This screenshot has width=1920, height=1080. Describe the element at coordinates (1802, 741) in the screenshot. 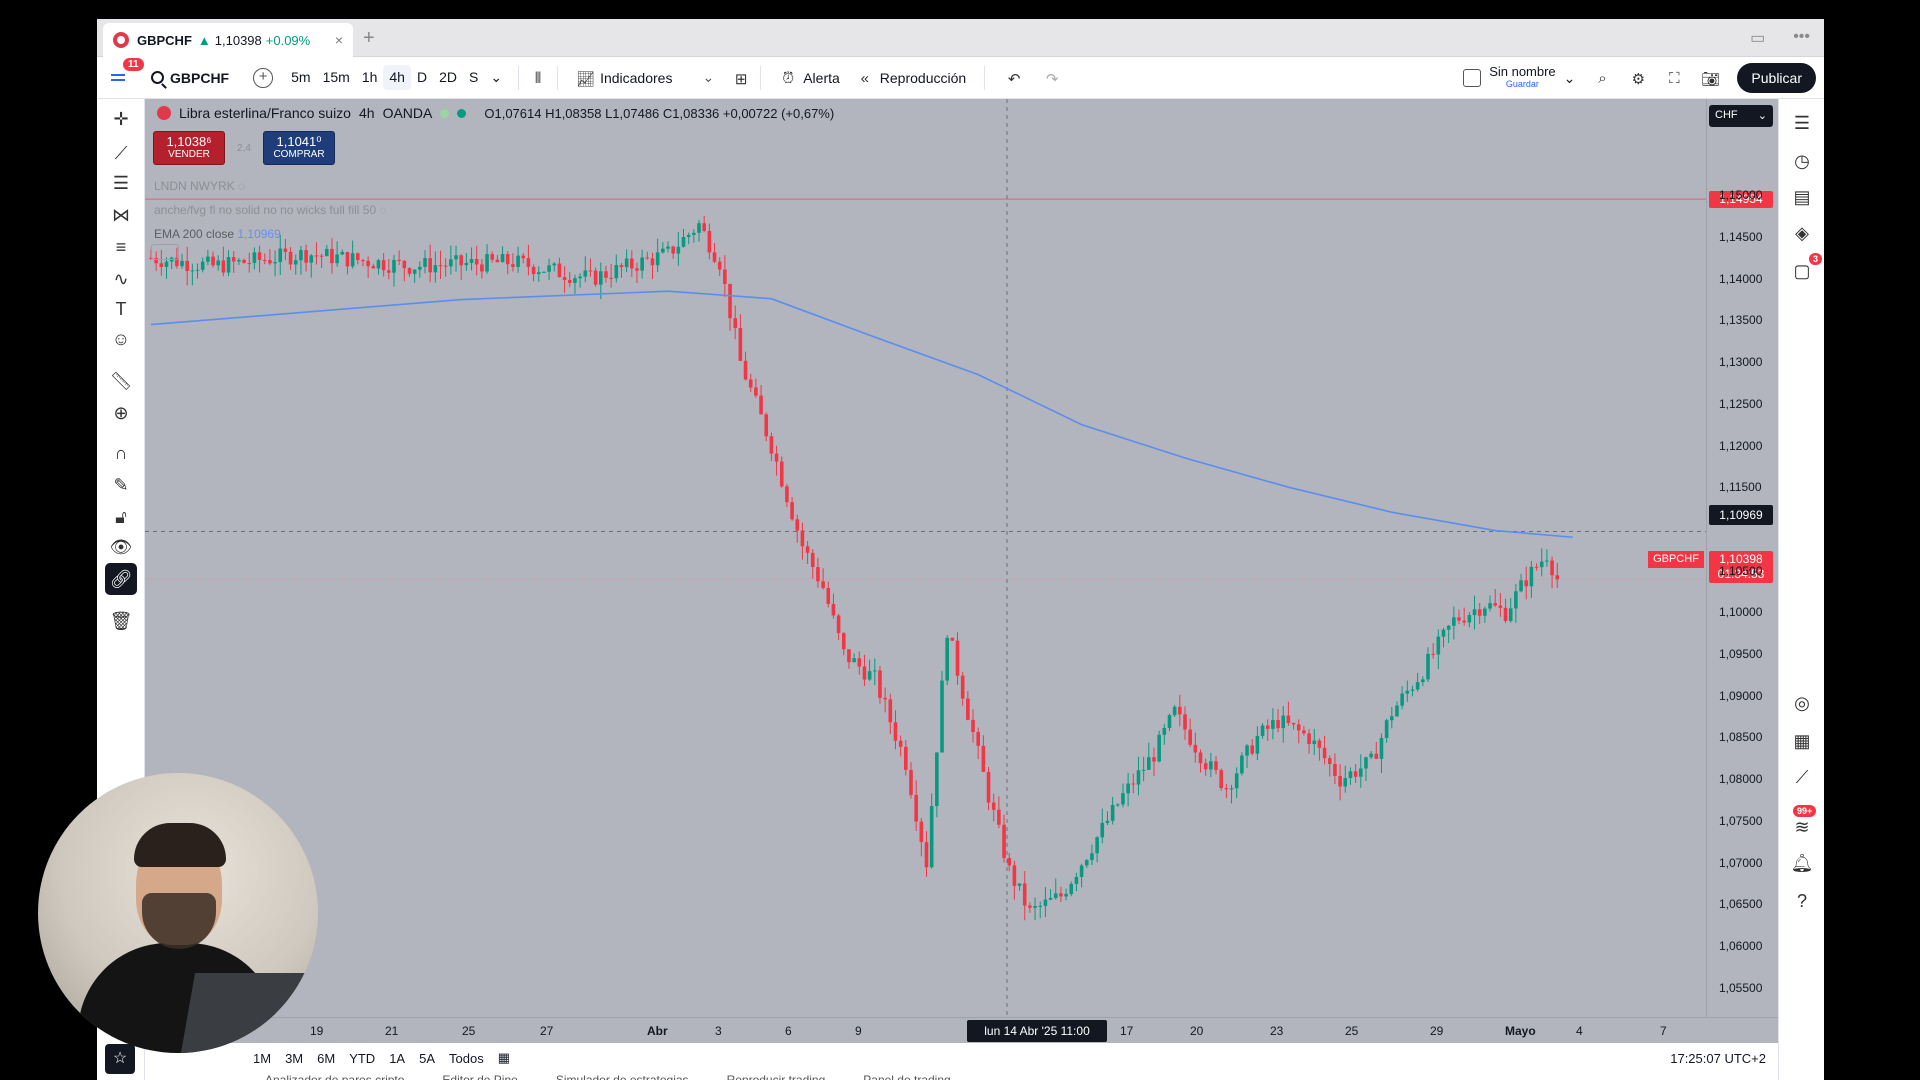

I see `calendar-icon: ▦` at that location.